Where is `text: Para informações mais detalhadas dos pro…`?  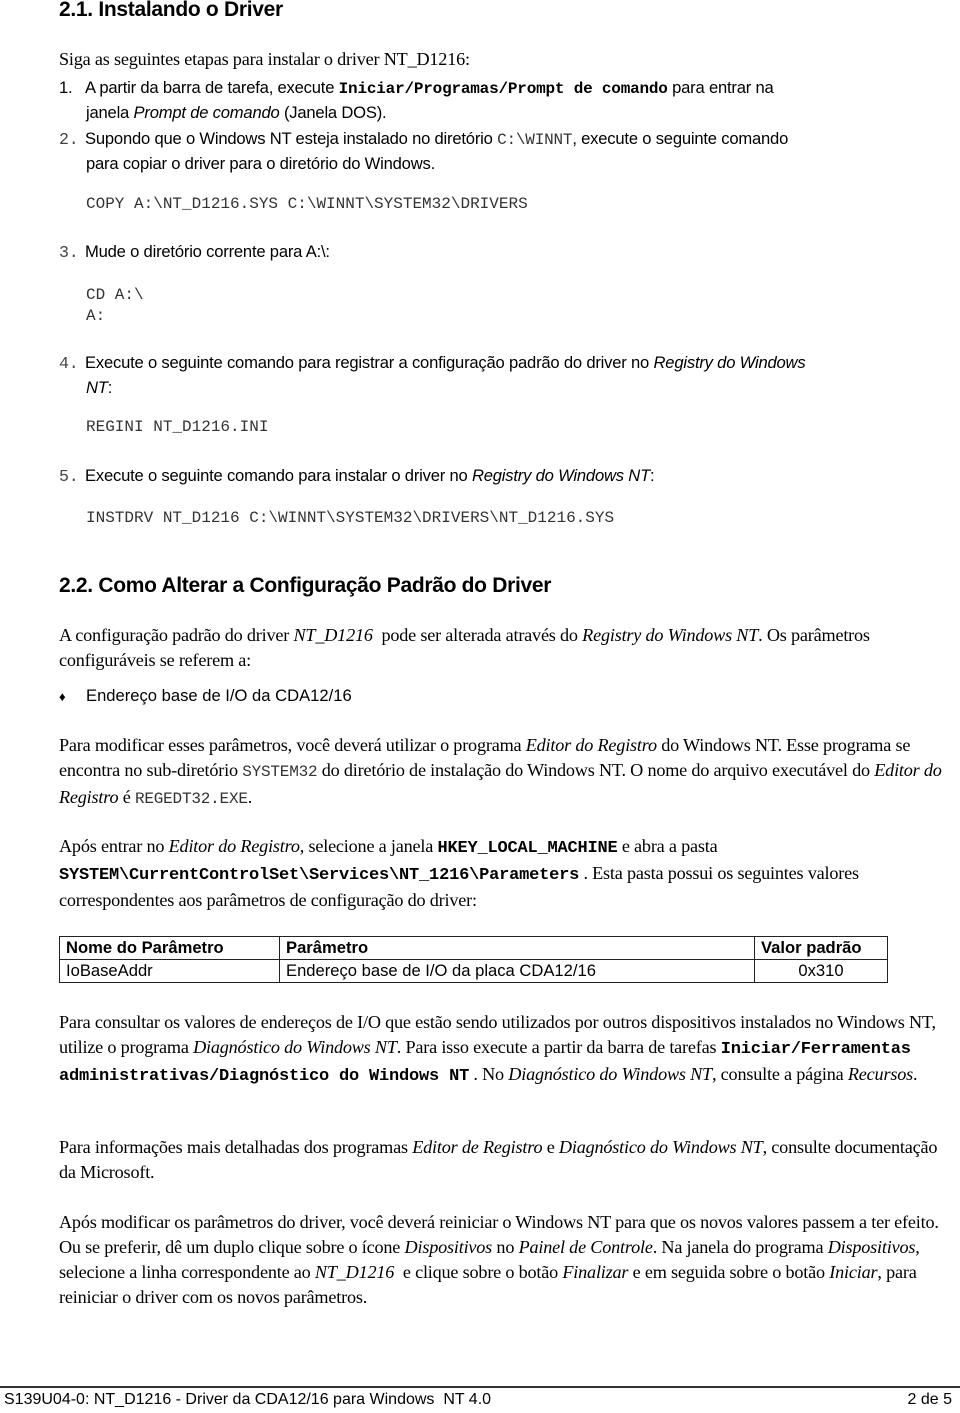
text: Para informações mais detalhadas dos pro… is located at coordinates (236, 1147).